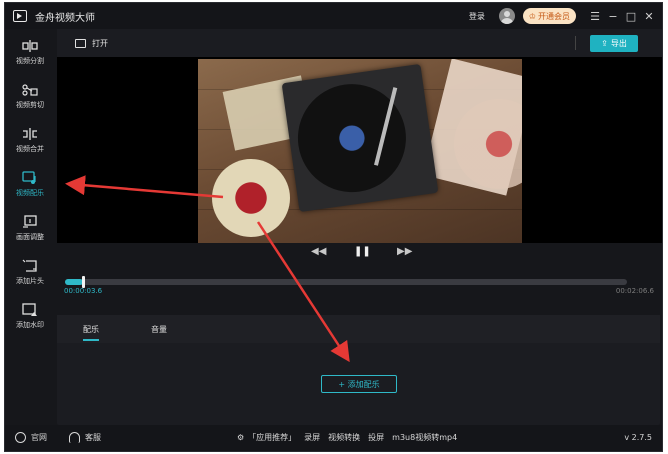 This screenshot has width=668, height=454. What do you see at coordinates (30, 185) in the screenshot?
I see `sidebar-item-music: 视频配乐` at bounding box center [30, 185].